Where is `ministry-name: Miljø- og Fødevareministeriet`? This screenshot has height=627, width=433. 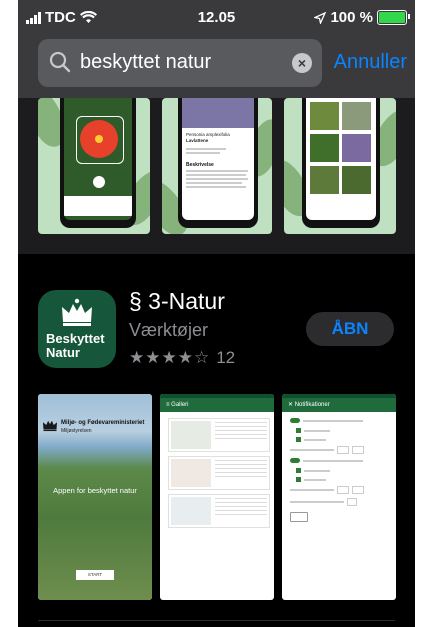
ministry-name: Miljø- og Fødevareministeriet is located at coordinates (103, 423).